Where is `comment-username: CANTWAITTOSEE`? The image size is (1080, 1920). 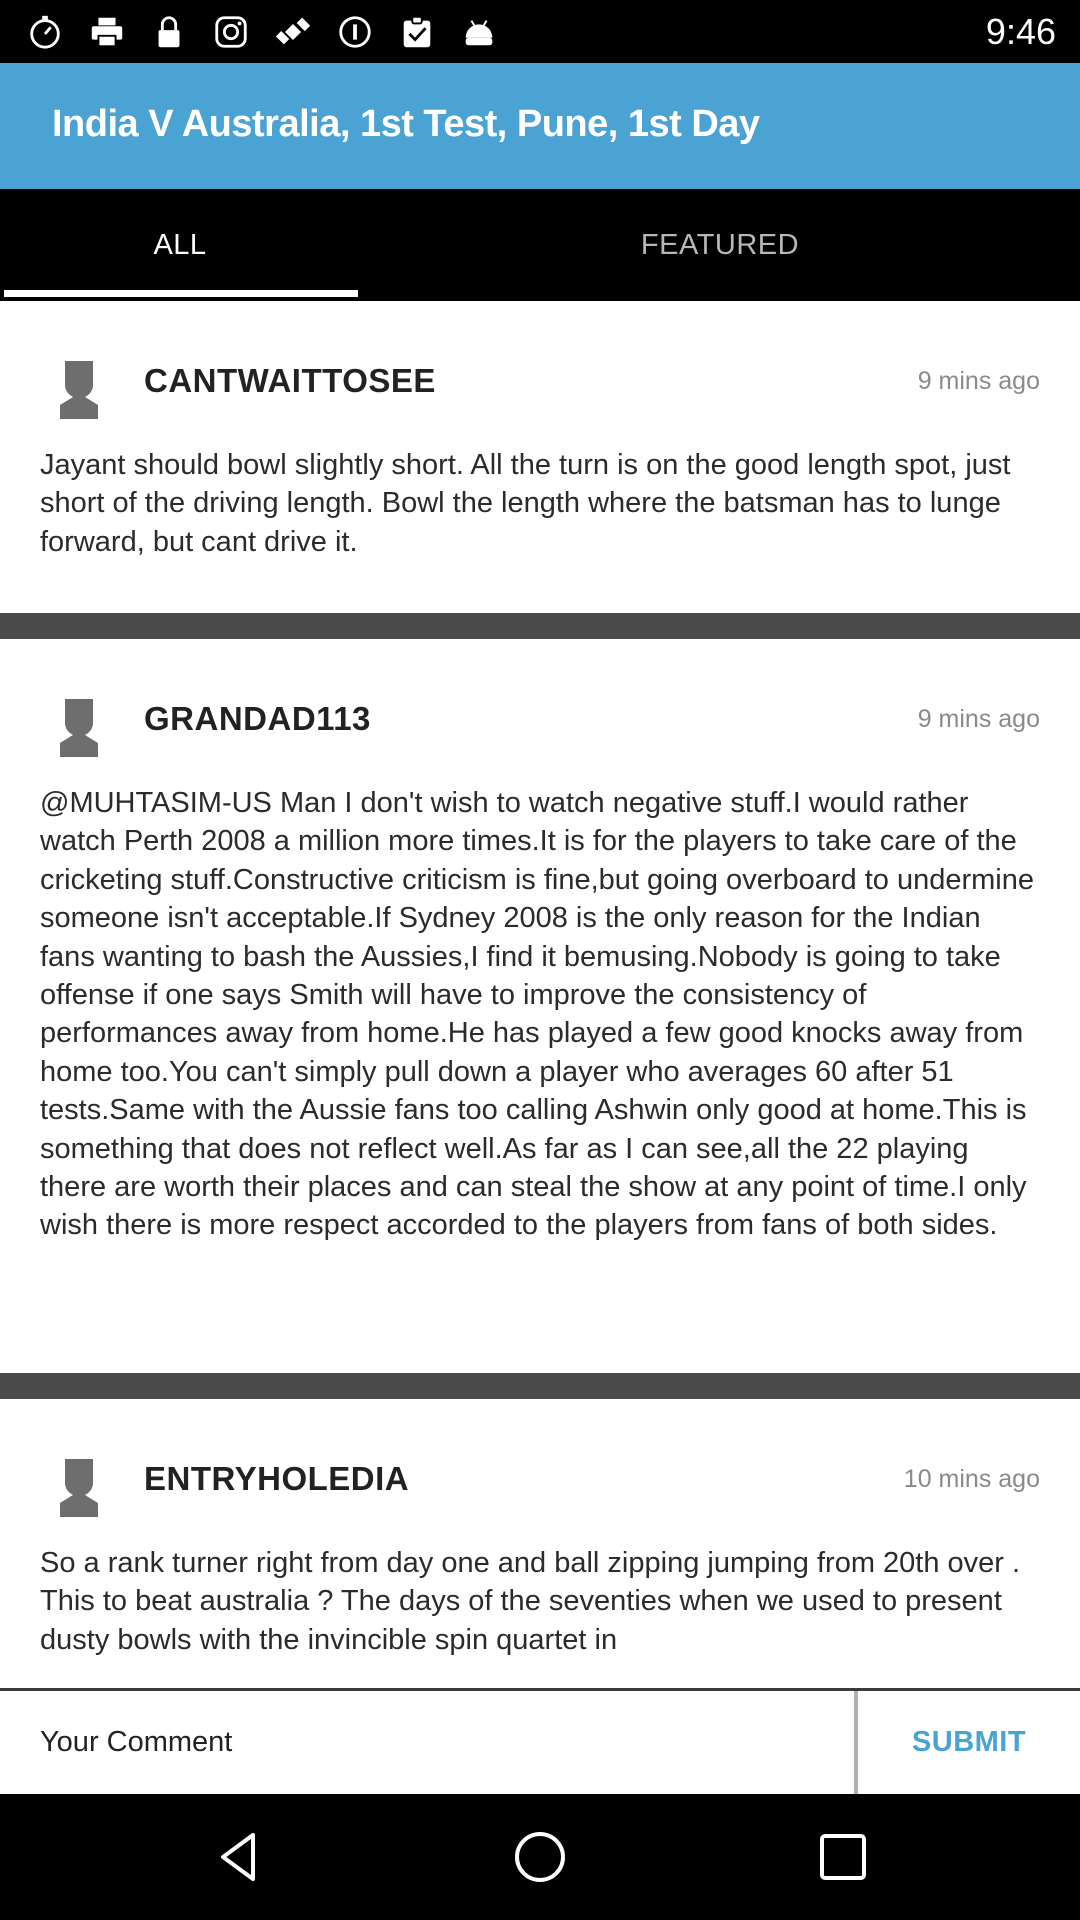
comment-username: CANTWAITTOSEE is located at coordinates (290, 381).